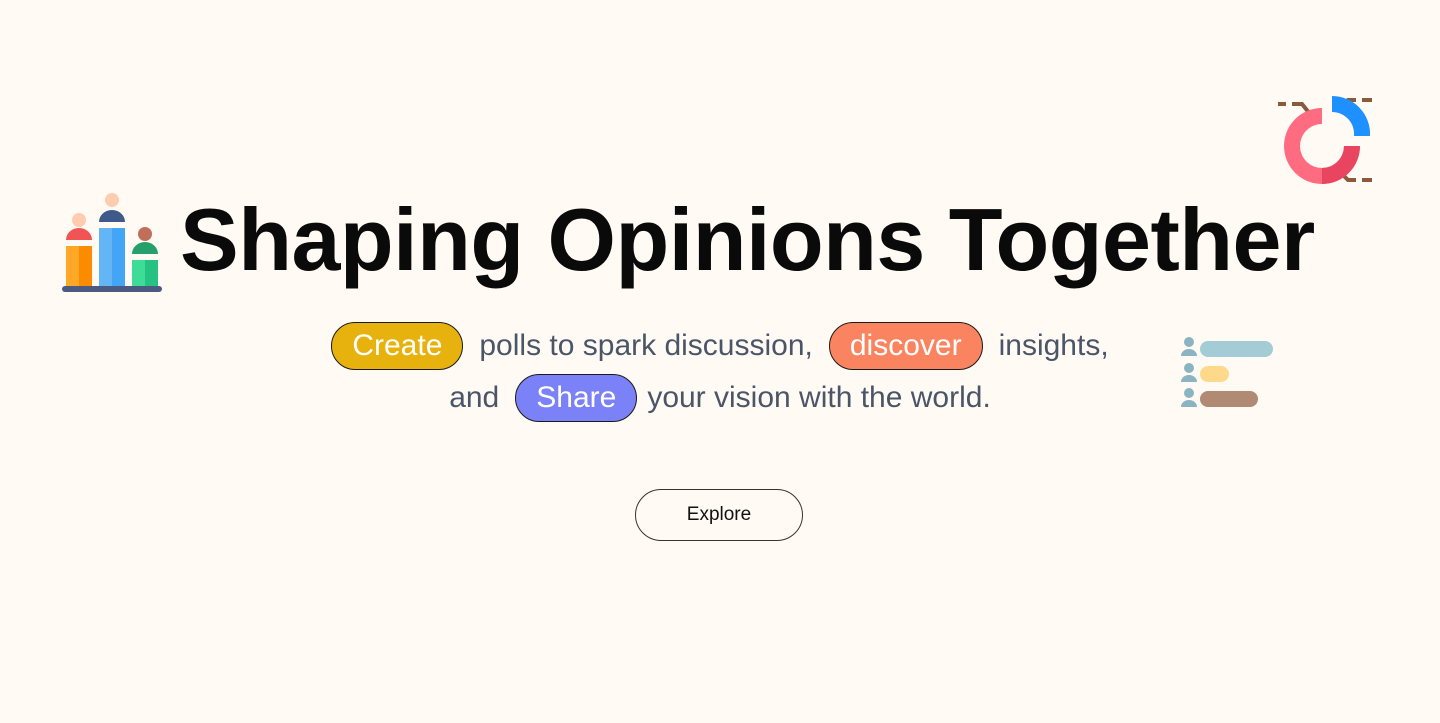 This screenshot has height=723, width=1440. I want to click on share-pill: Share, so click(576, 398).